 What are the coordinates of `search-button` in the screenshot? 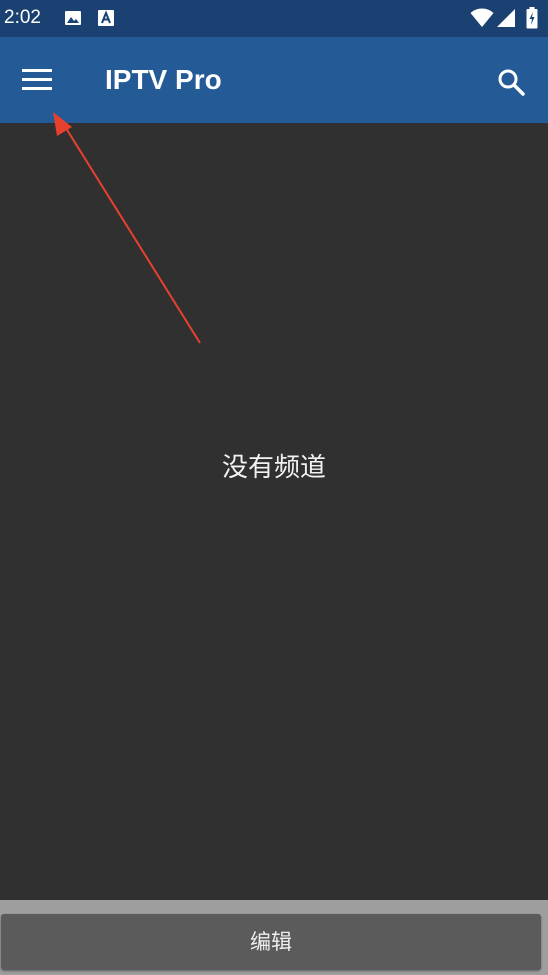 It's located at (511, 82).